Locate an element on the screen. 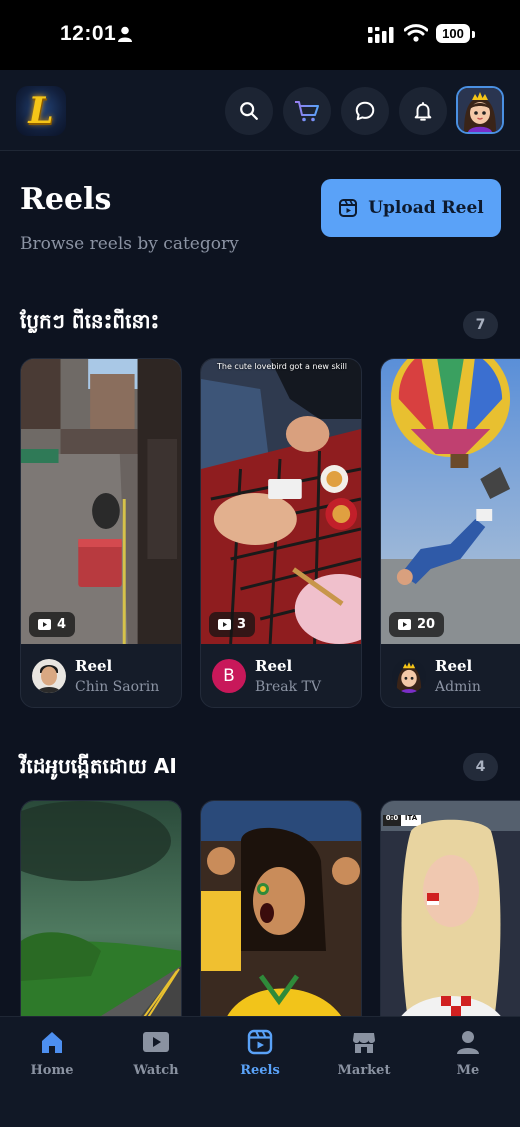  profile-avatar-button is located at coordinates (480, 110).